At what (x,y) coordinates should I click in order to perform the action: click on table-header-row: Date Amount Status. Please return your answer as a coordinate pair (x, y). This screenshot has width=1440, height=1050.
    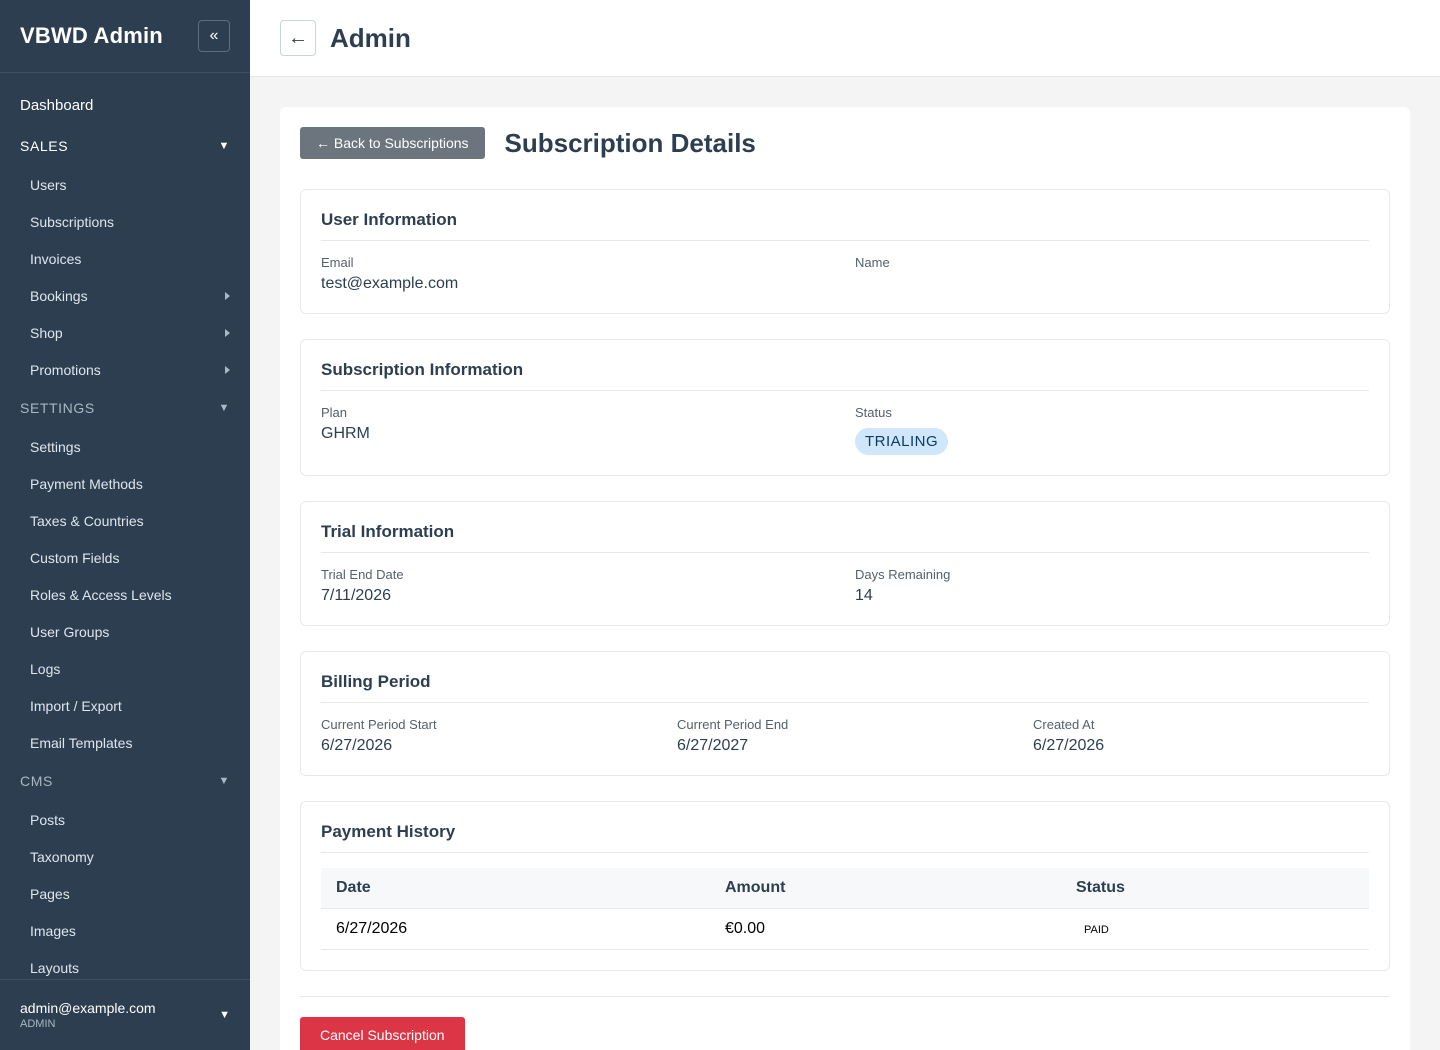
    Looking at the image, I should click on (845, 888).